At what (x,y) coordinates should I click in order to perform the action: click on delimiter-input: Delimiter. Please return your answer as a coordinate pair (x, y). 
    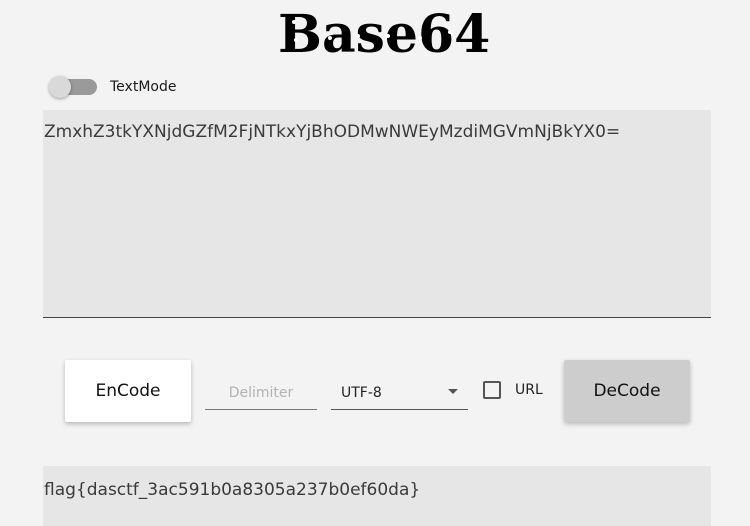
    Looking at the image, I should click on (261, 393).